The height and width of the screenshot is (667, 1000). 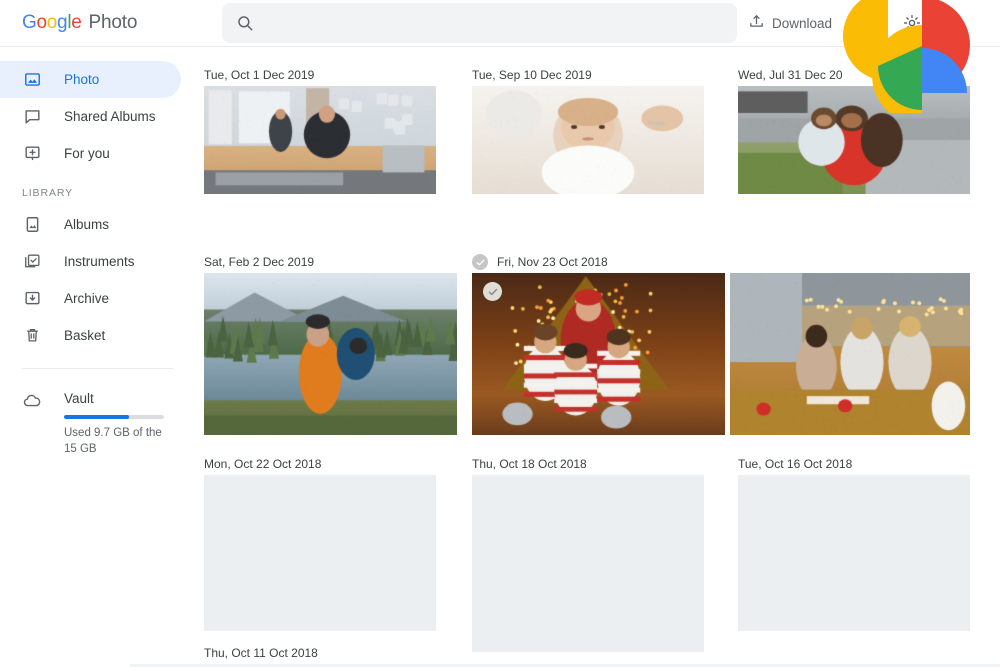 I want to click on stacked-check-icon, so click(x=32, y=262).